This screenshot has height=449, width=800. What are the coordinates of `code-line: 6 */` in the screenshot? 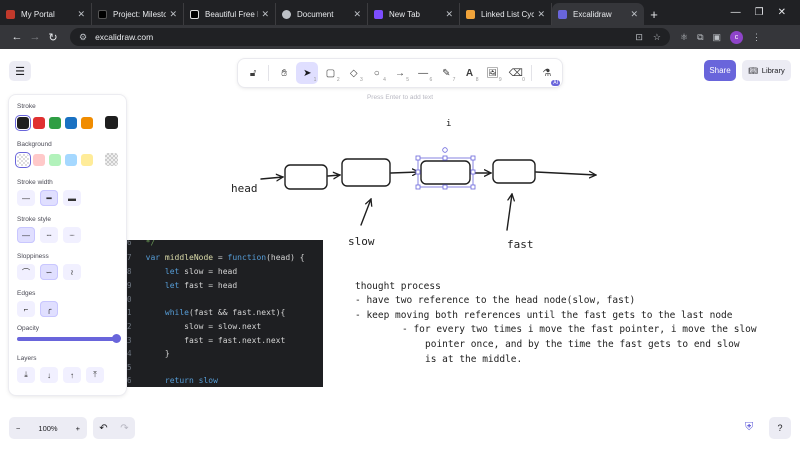 It's located at (141, 243).